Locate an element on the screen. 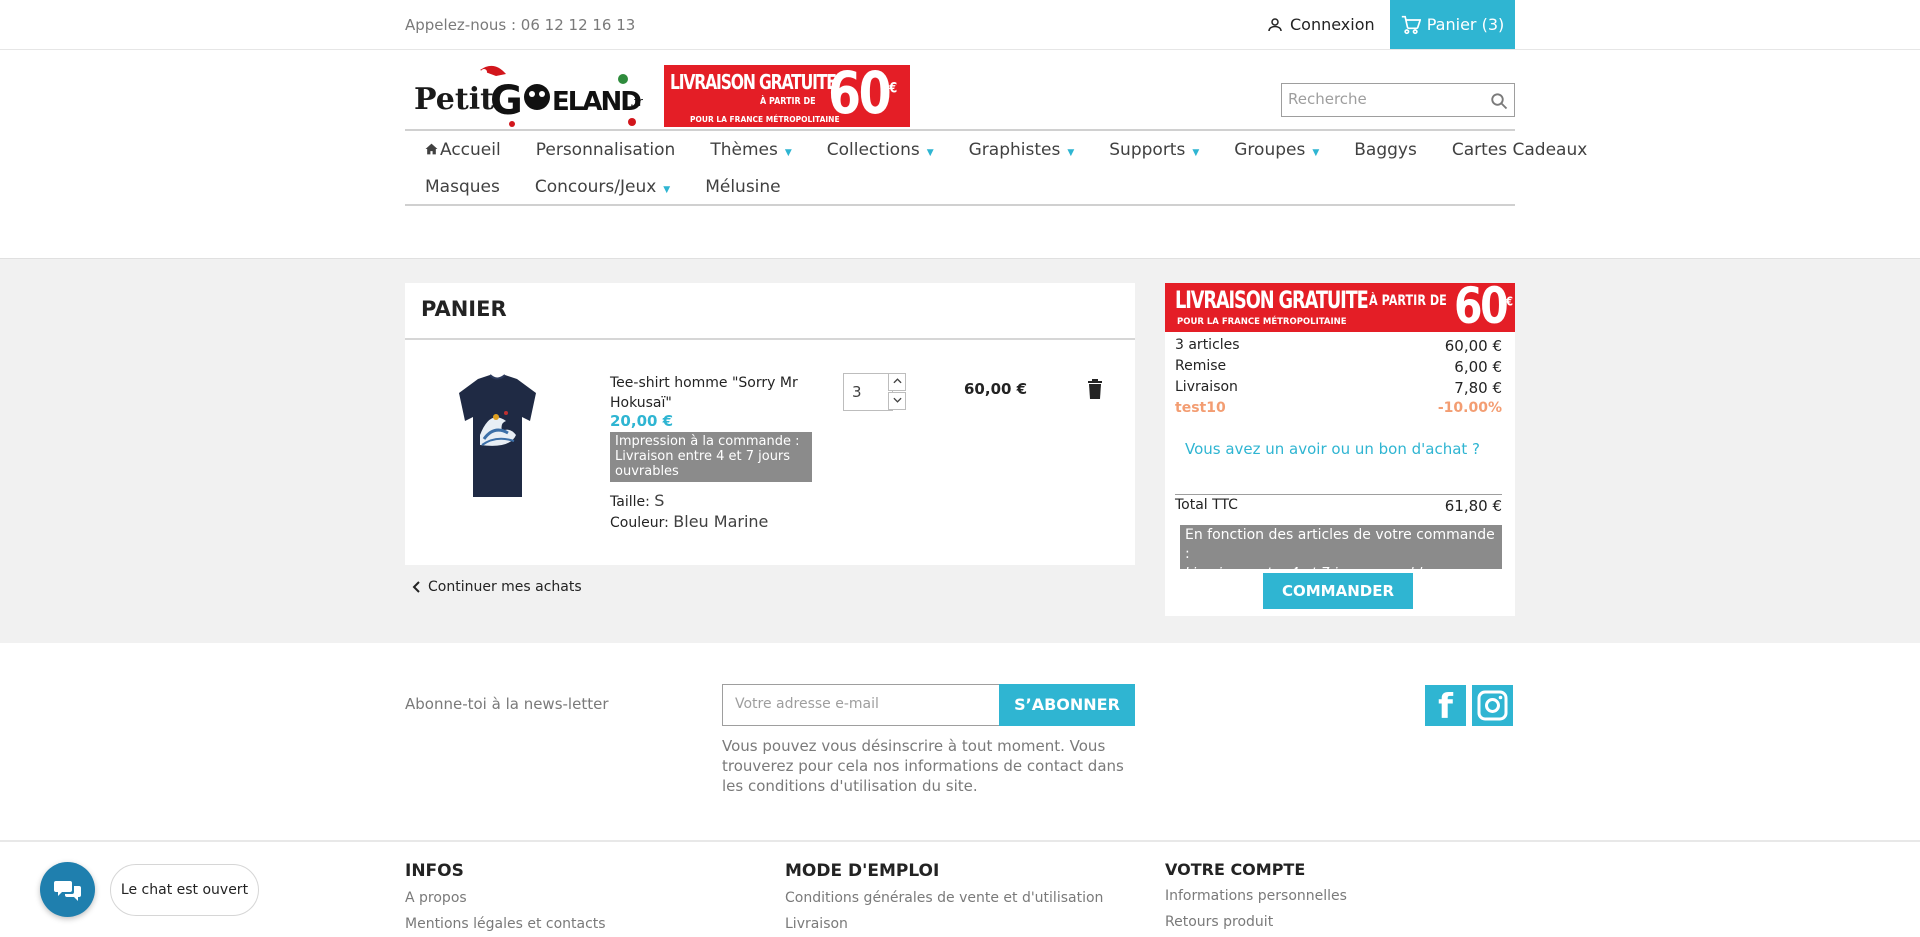 This screenshot has width=1920, height=937. nav-row-2: Masques Concours/Jeux ▼ Mélusine is located at coordinates (600, 186).